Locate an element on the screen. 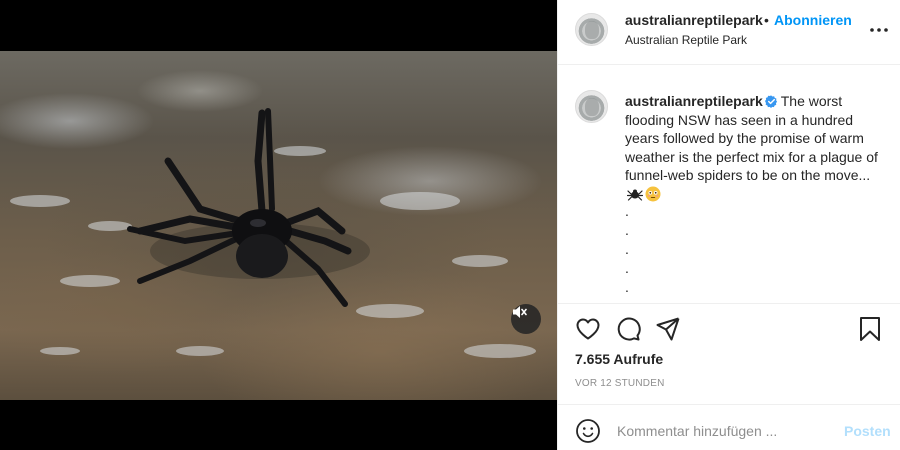 This screenshot has width=900, height=450. spider-emoji is located at coordinates (635, 195).